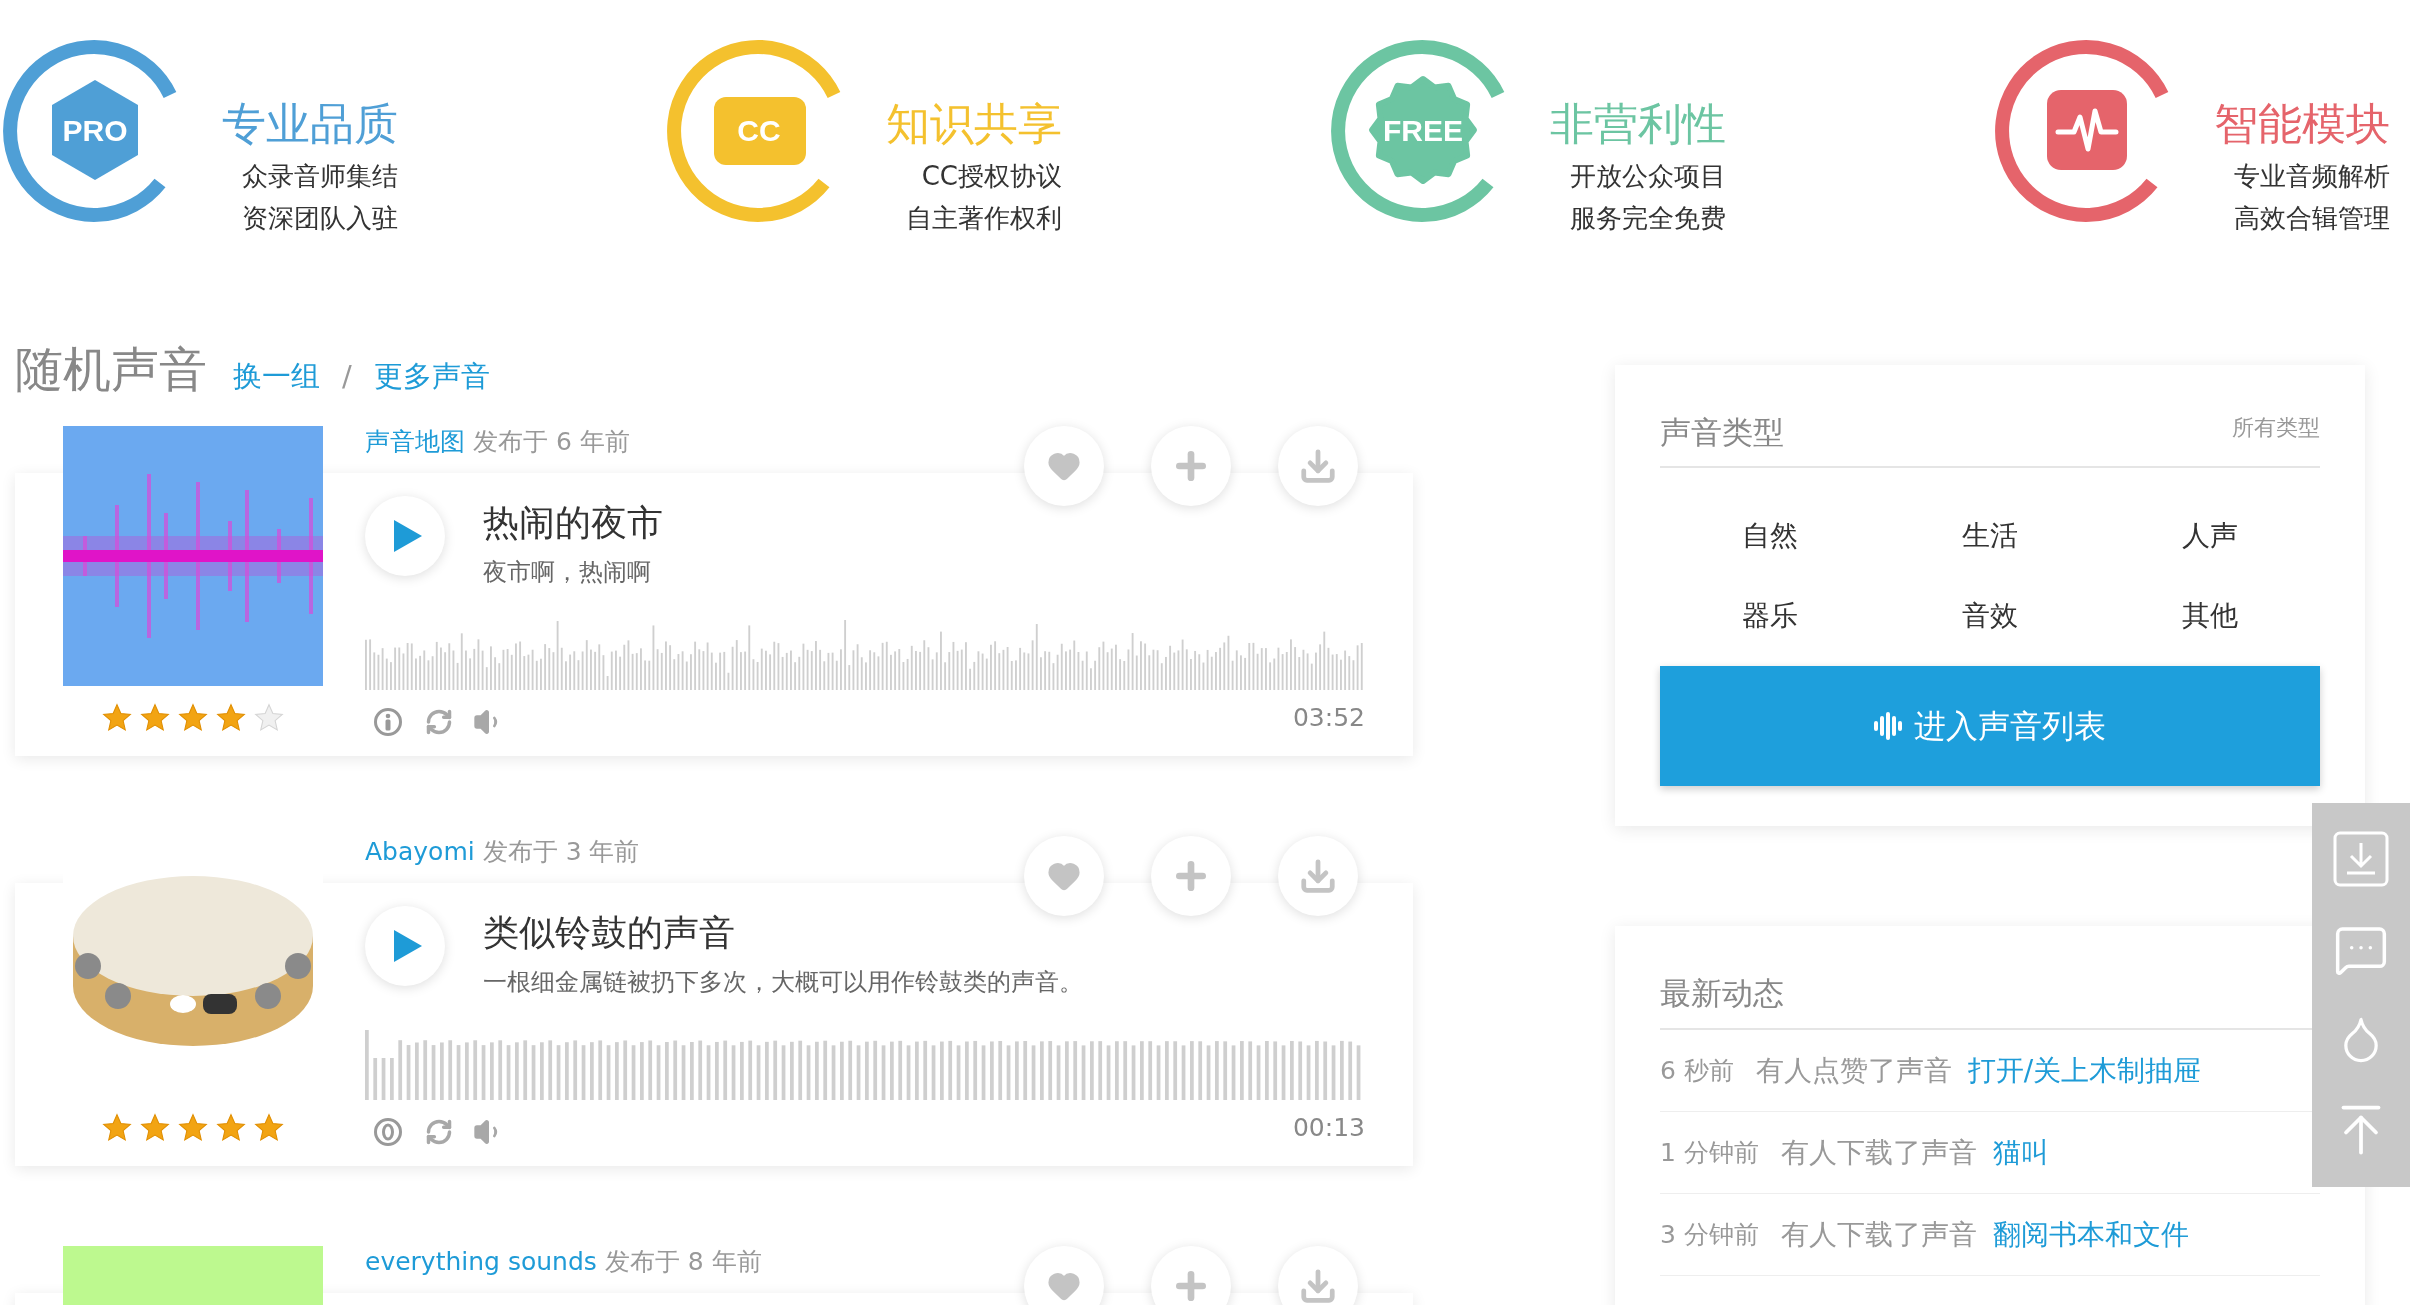 The image size is (2410, 1305). What do you see at coordinates (573, 523) in the screenshot?
I see `sound-title: 热闹的夜市` at bounding box center [573, 523].